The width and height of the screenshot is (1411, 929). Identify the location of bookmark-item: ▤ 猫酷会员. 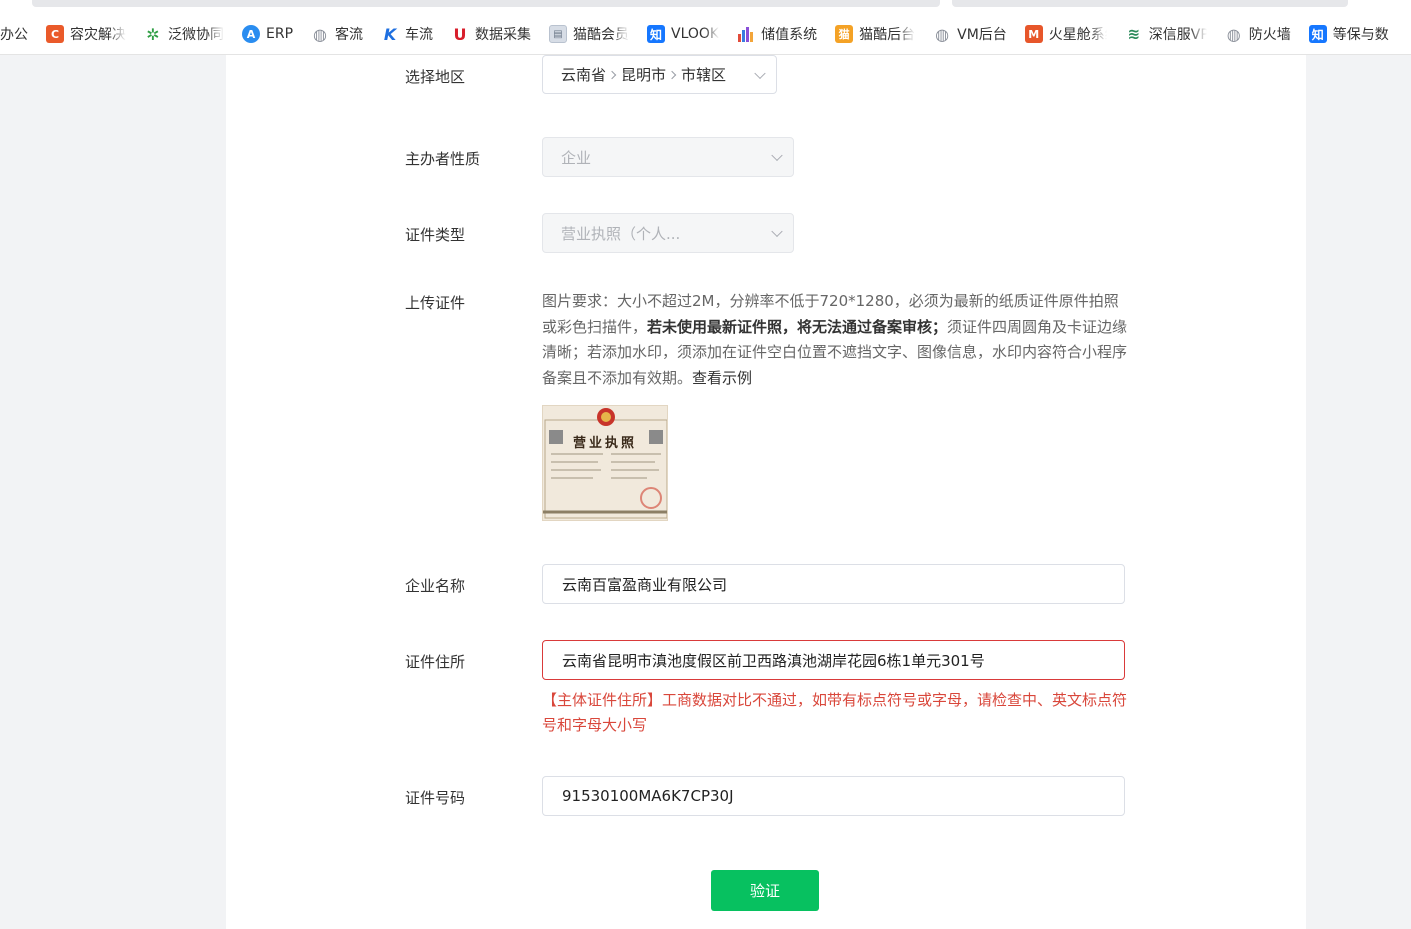
(589, 34).